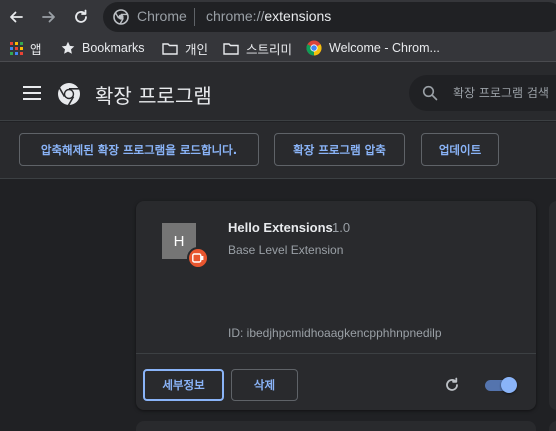 This screenshot has width=556, height=431. Describe the element at coordinates (278, 91) in the screenshot. I see `extensions-header: 확장 프로그램` at that location.